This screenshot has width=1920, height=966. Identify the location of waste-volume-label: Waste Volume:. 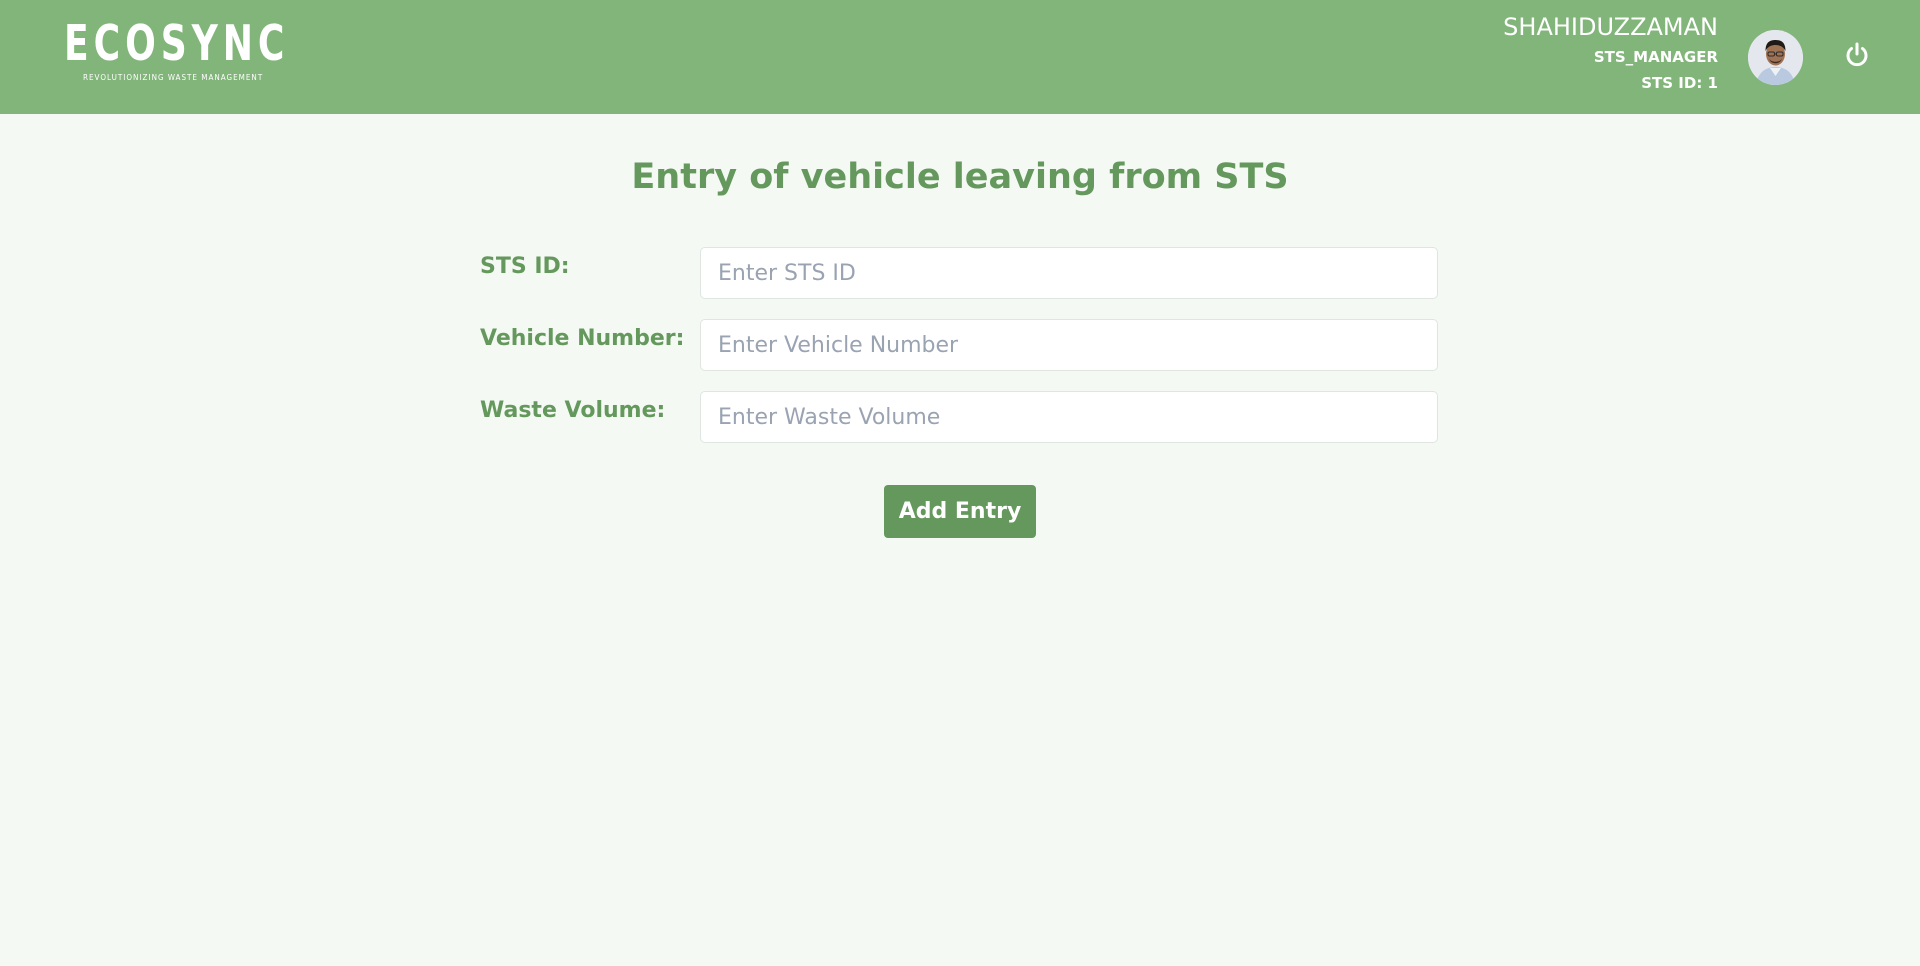
(573, 410).